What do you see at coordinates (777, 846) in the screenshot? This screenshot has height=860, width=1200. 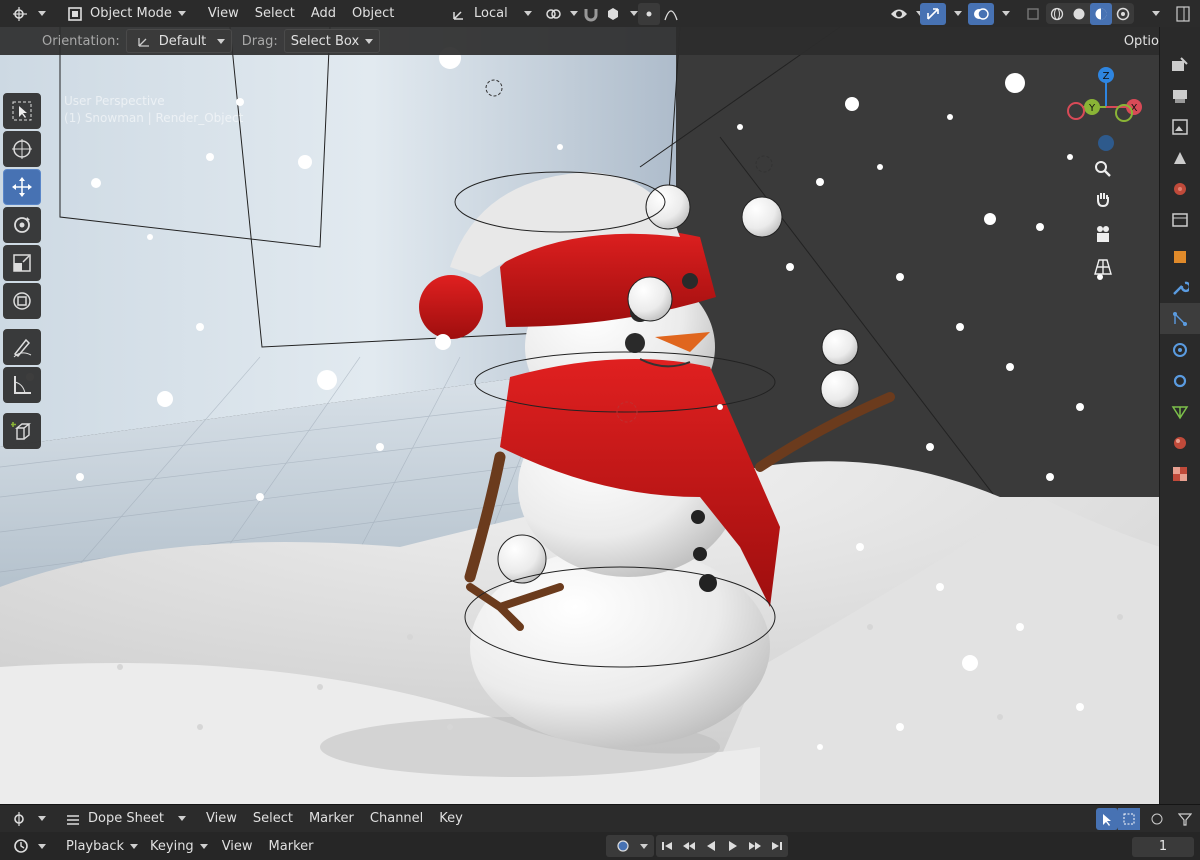 I see `jump-end-icon` at bounding box center [777, 846].